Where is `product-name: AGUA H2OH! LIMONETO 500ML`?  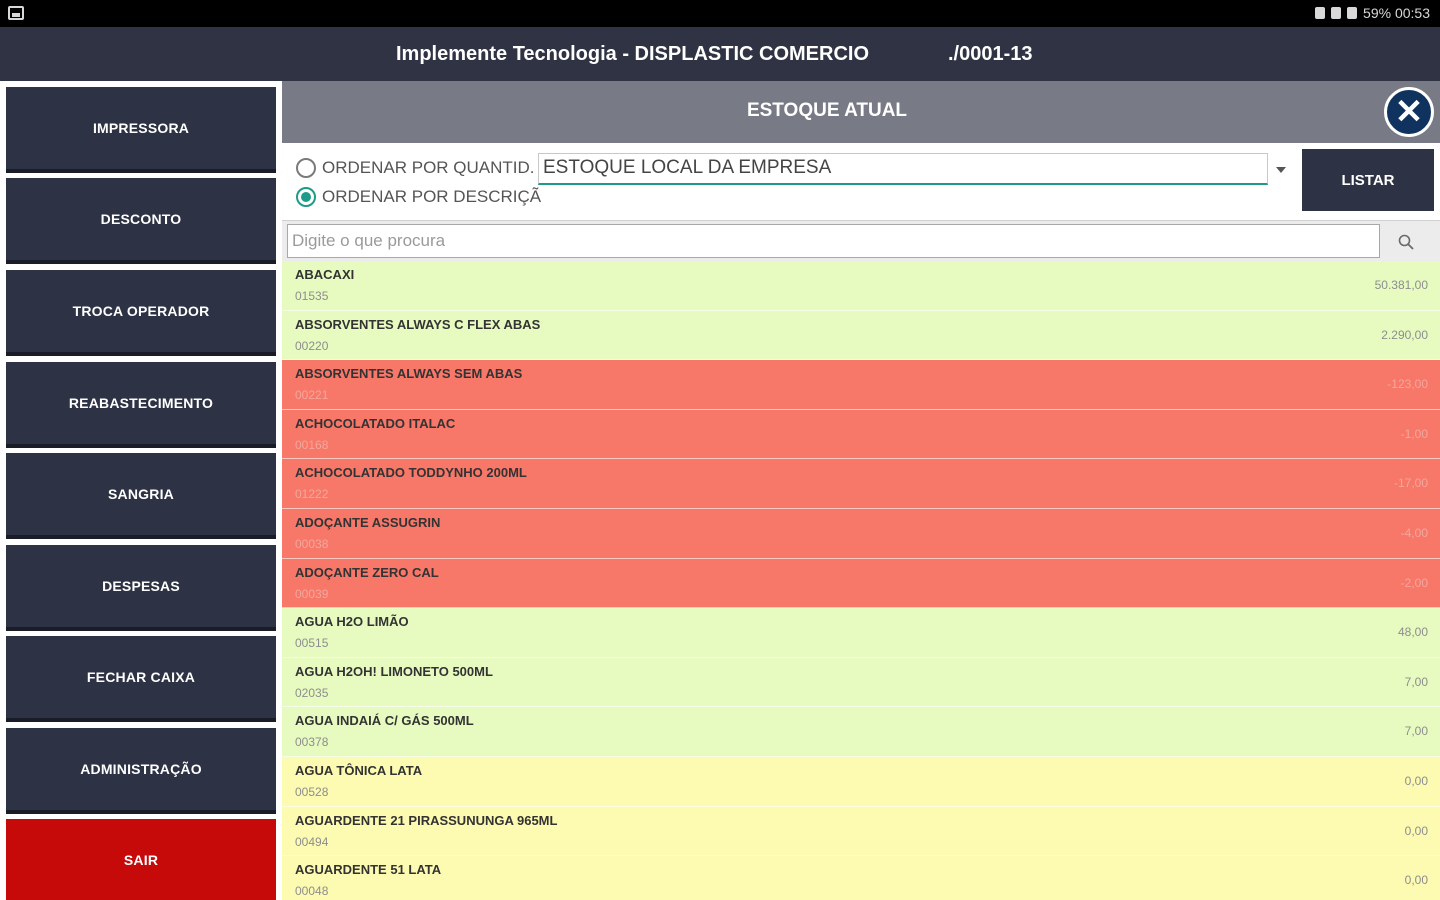
product-name: AGUA H2OH! LIMONETO 500ML is located at coordinates (394, 671).